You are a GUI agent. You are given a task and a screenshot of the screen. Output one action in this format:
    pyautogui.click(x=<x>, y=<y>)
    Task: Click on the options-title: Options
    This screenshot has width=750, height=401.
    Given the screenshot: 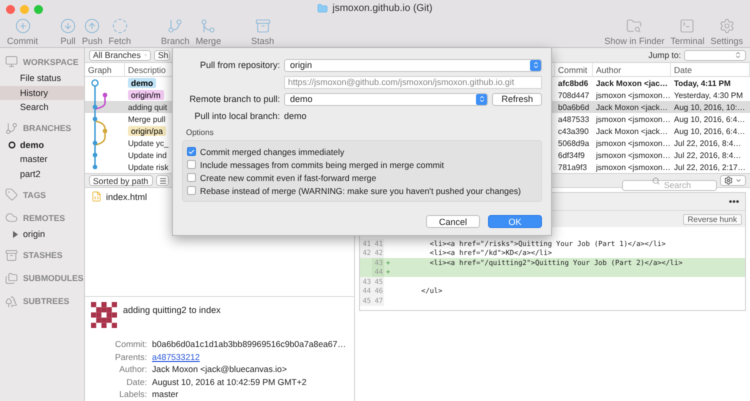 What is the action you would take?
    pyautogui.click(x=199, y=132)
    